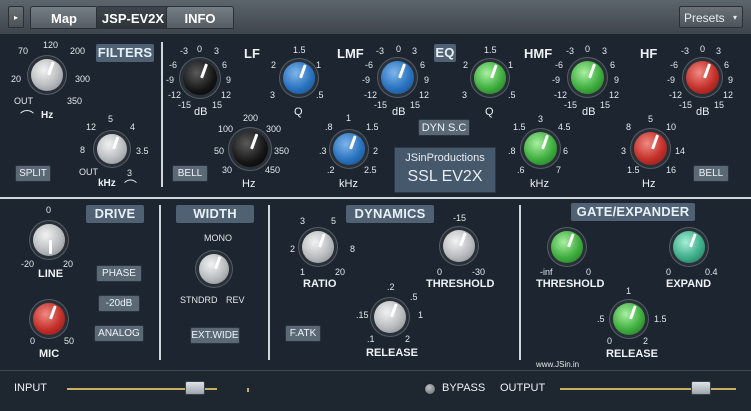 The image size is (751, 411). I want to click on lf-gain-knob, so click(200, 78).